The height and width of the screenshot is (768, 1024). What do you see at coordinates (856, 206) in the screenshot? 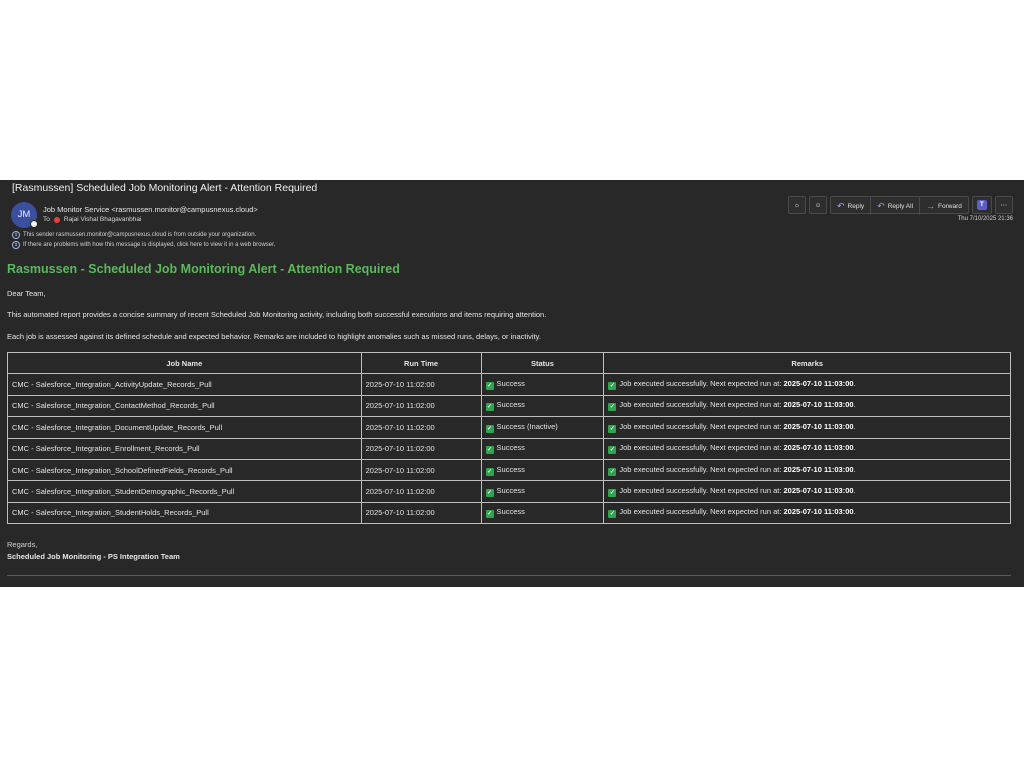
I see `reply-label: Reply` at bounding box center [856, 206].